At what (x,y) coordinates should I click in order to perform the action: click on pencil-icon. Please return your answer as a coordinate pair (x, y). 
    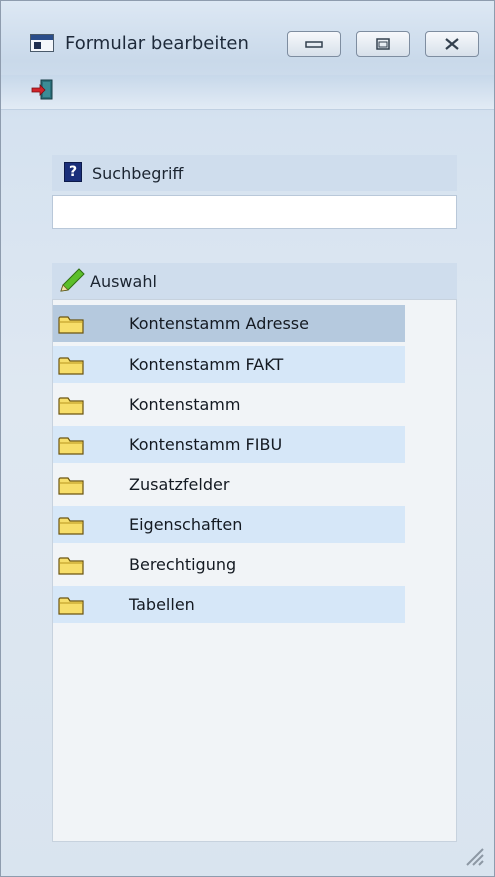
    Looking at the image, I should click on (72, 280).